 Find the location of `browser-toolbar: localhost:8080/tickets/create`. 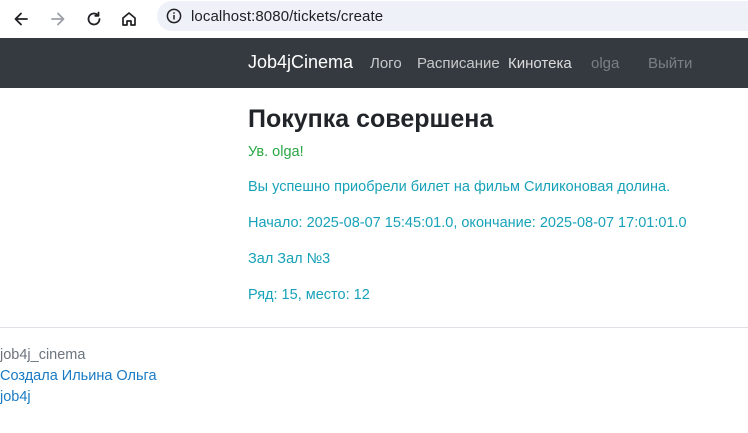

browser-toolbar: localhost:8080/tickets/create is located at coordinates (374, 19).